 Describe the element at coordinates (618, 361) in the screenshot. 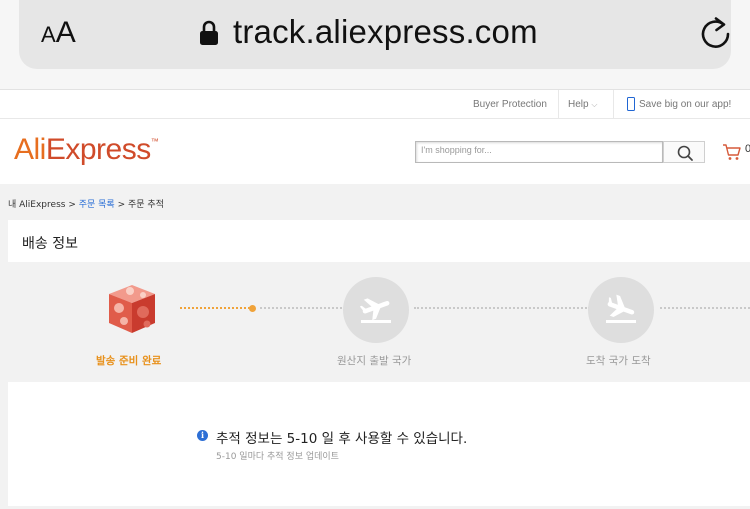

I see `step-label-arrival: 도착 국가 도착` at that location.